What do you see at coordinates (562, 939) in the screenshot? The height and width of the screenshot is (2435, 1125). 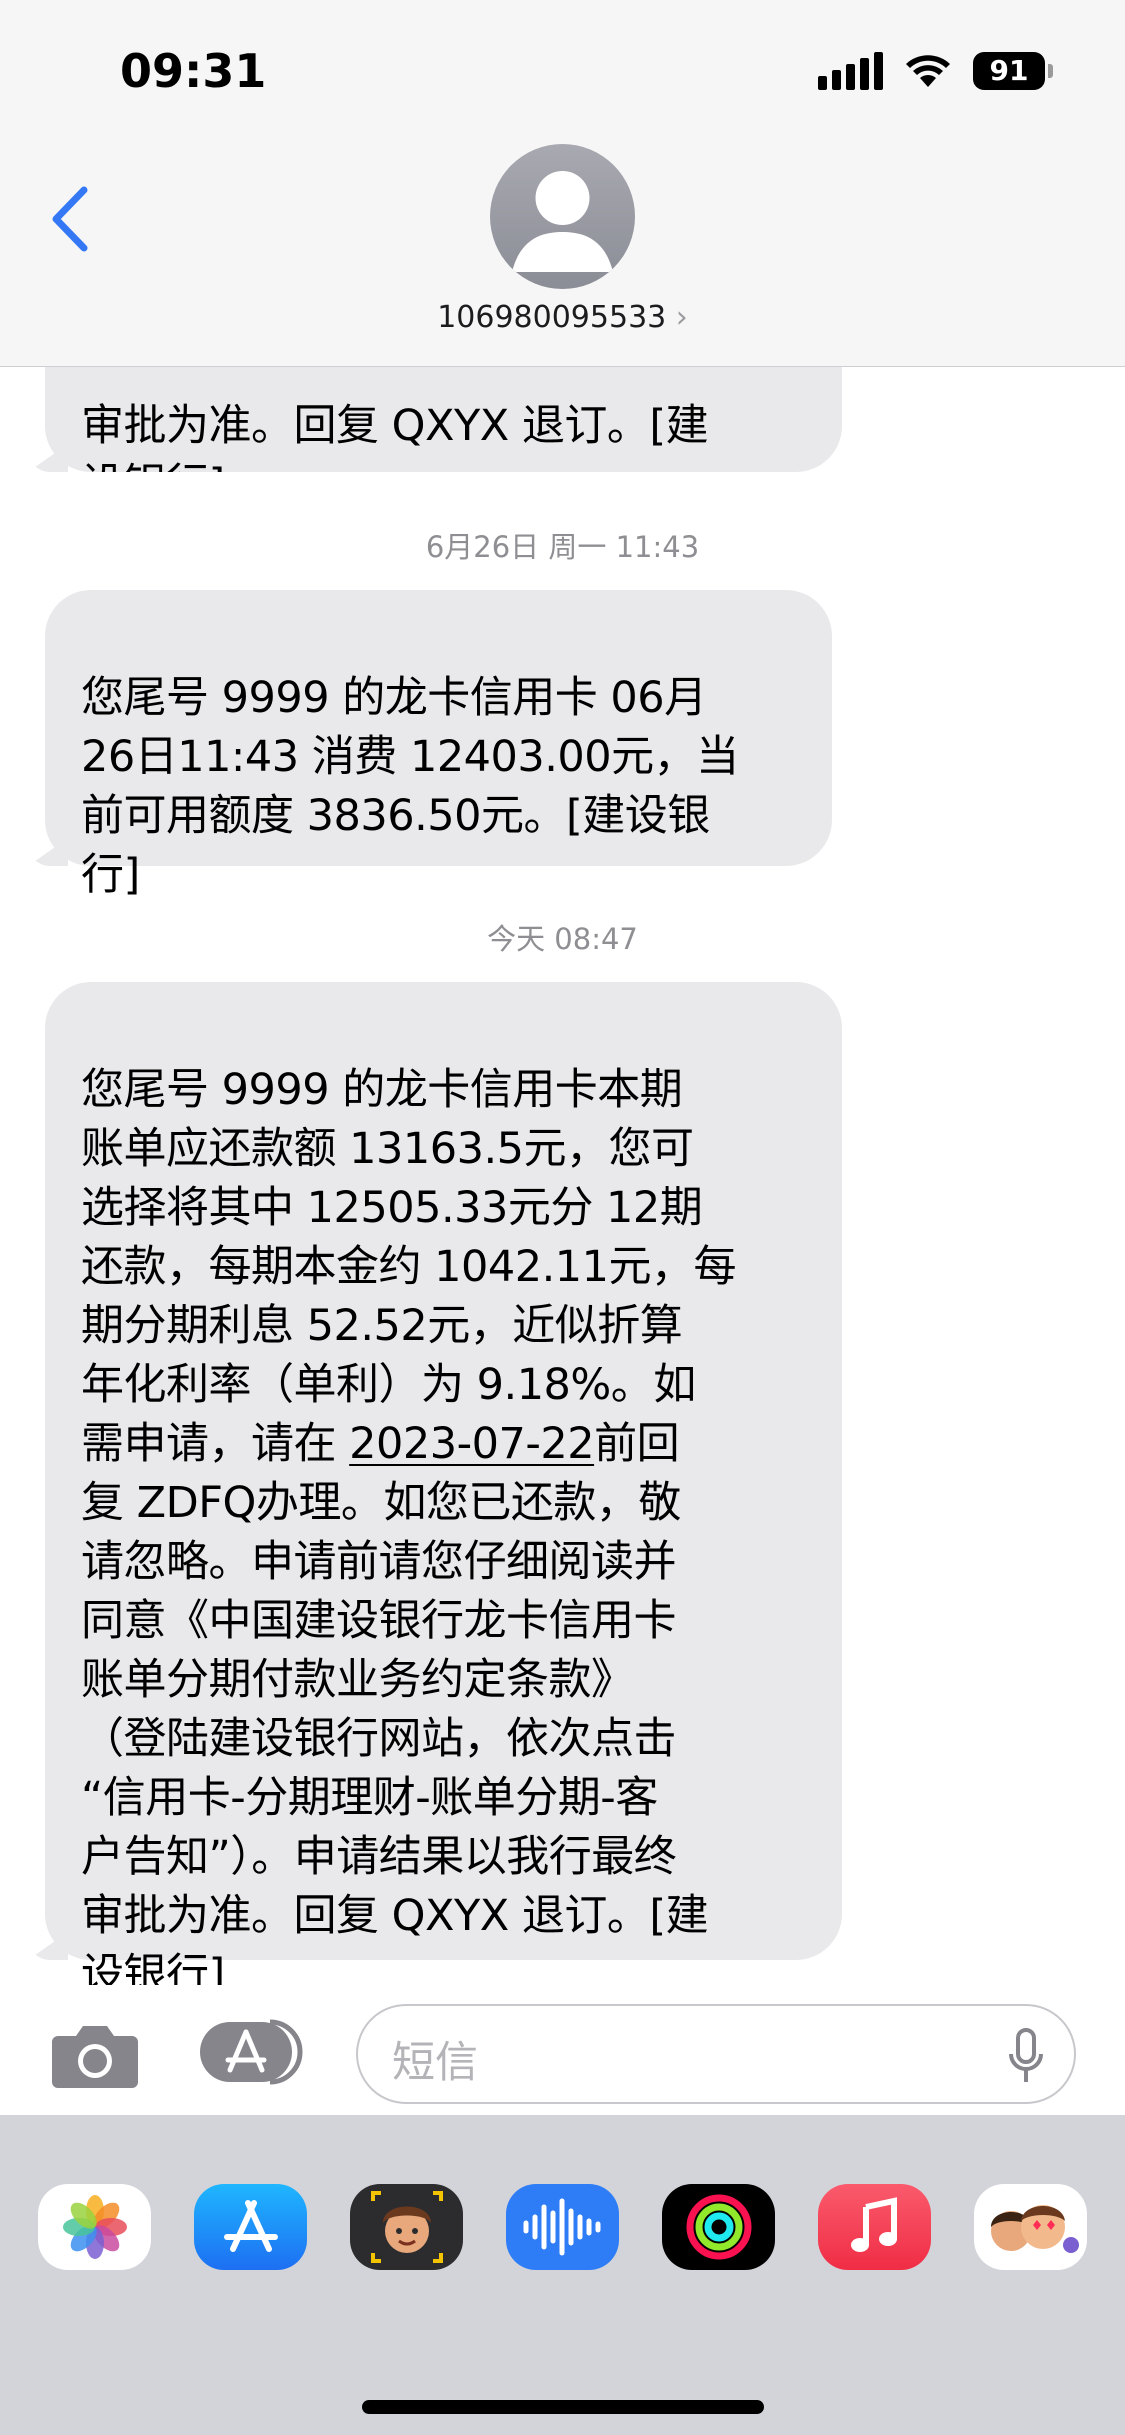 I see `timestamp: 今天 08:47` at bounding box center [562, 939].